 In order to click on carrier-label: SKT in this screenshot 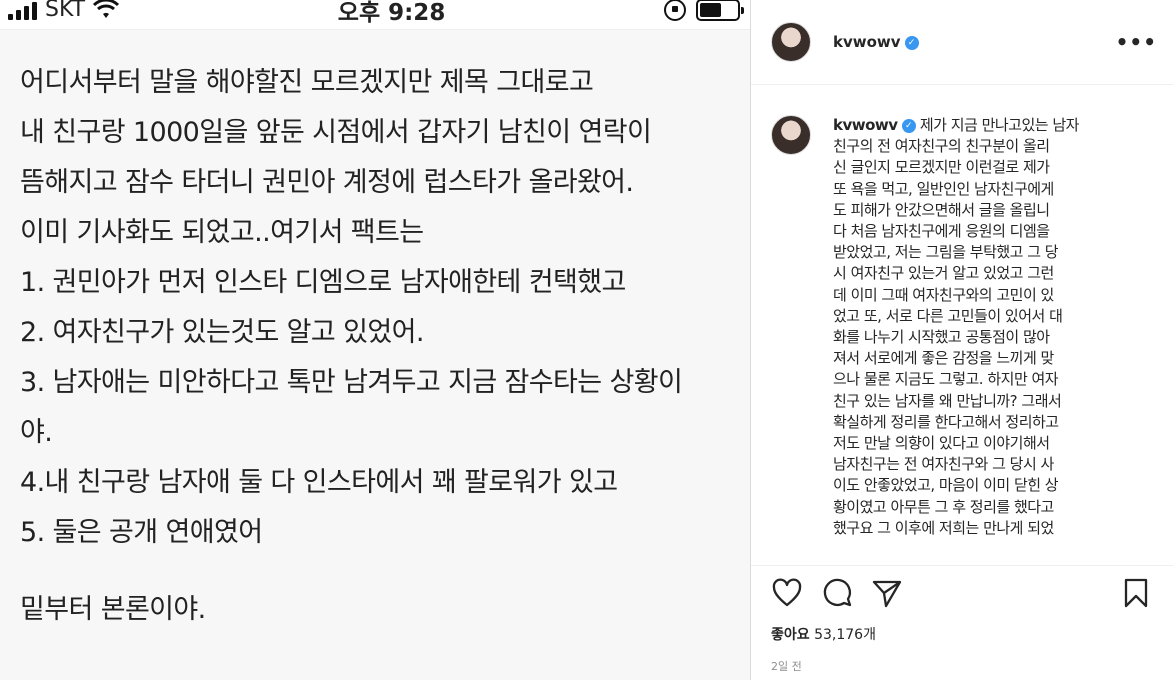, I will do `click(65, 11)`.